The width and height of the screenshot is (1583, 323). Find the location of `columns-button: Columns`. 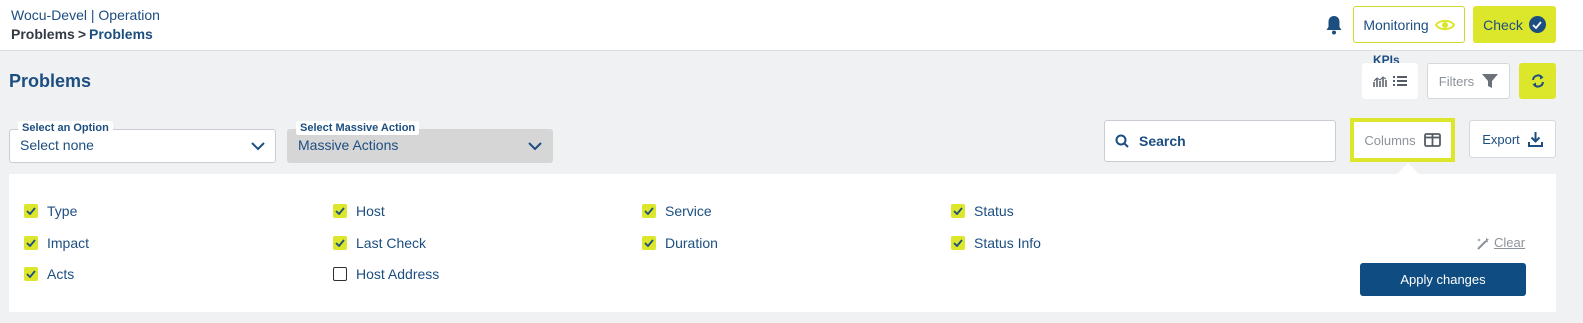

columns-button: Columns is located at coordinates (1402, 140).